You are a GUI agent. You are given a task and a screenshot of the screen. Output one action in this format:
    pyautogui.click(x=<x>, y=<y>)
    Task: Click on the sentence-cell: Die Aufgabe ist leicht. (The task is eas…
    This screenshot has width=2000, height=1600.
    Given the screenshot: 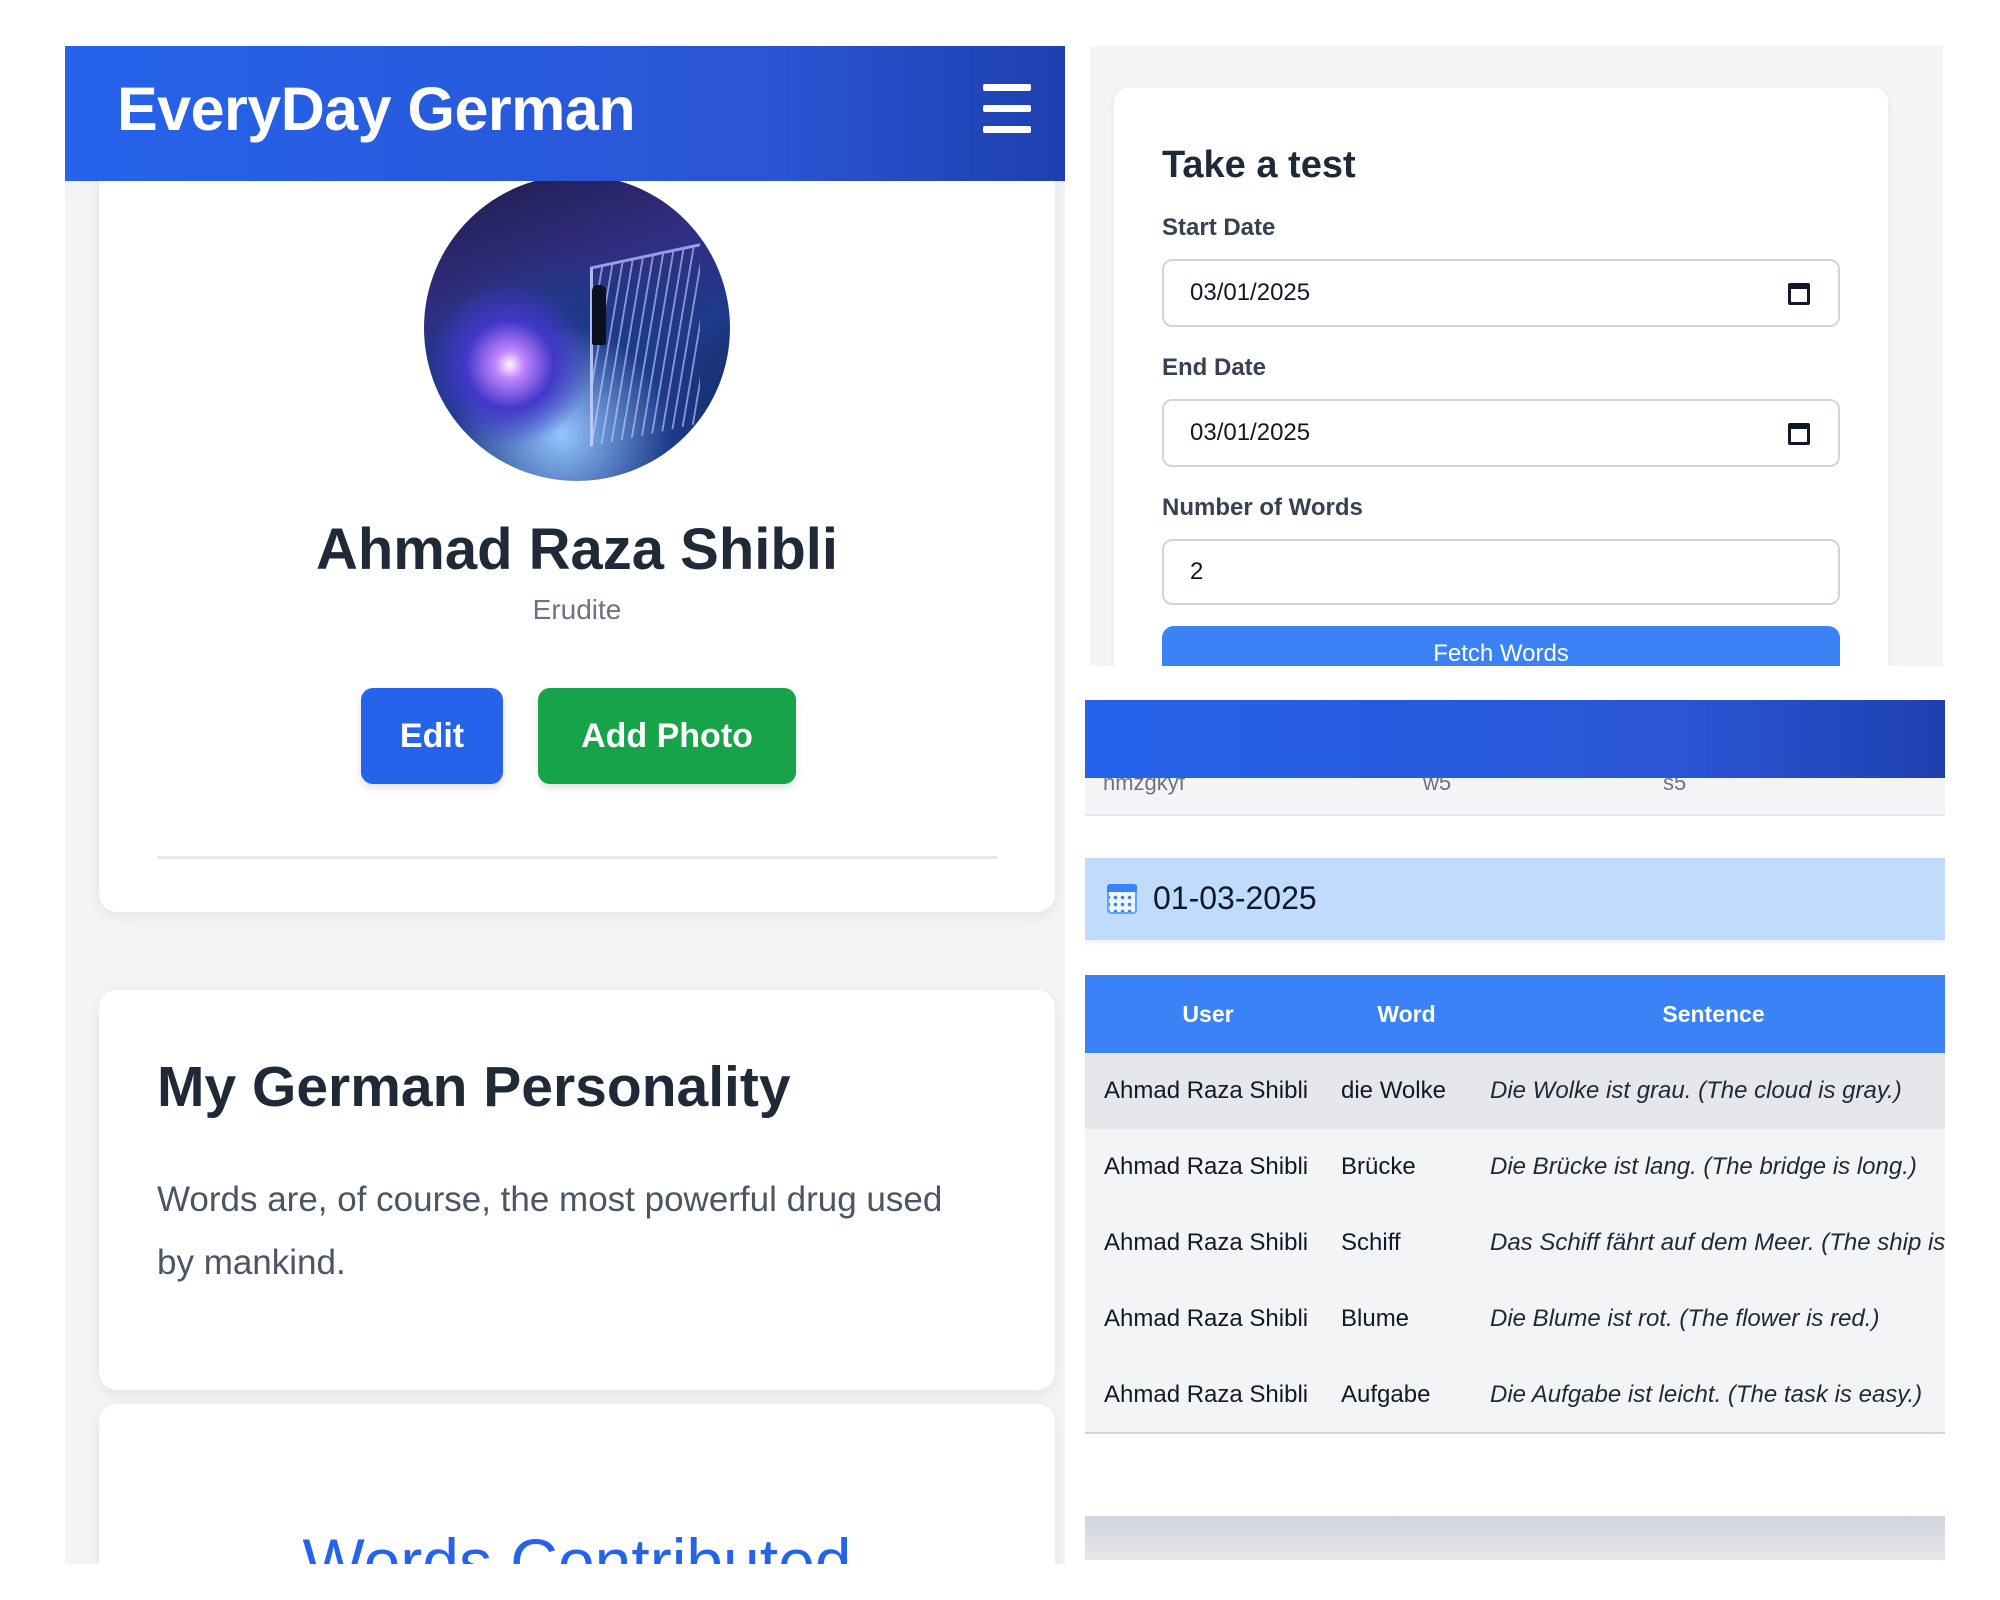 What is the action you would take?
    pyautogui.click(x=1706, y=1394)
    